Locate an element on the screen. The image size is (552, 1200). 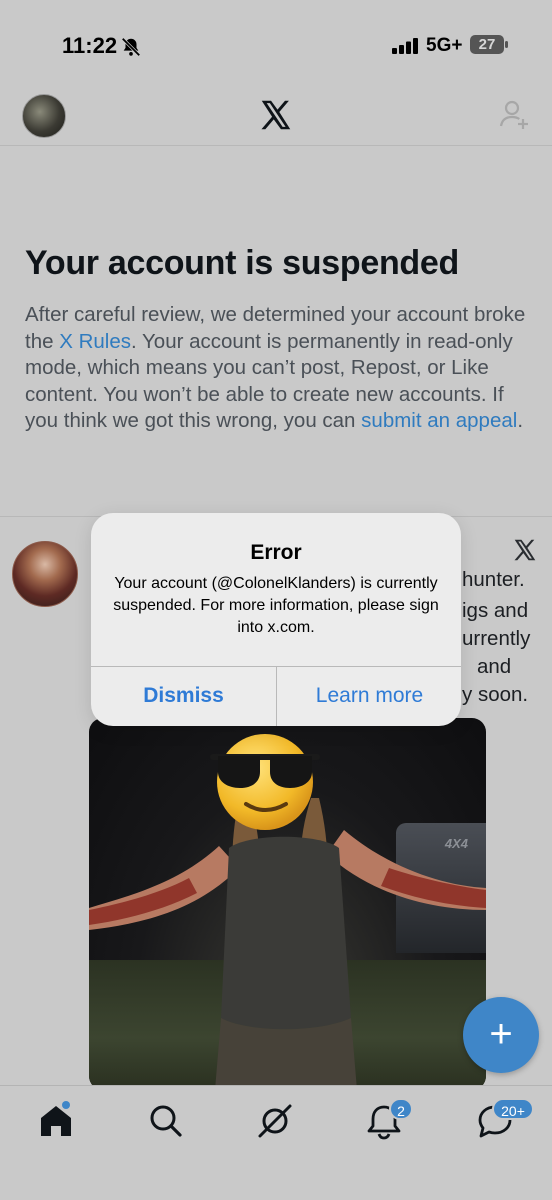
search-icon is located at coordinates (166, 1121).